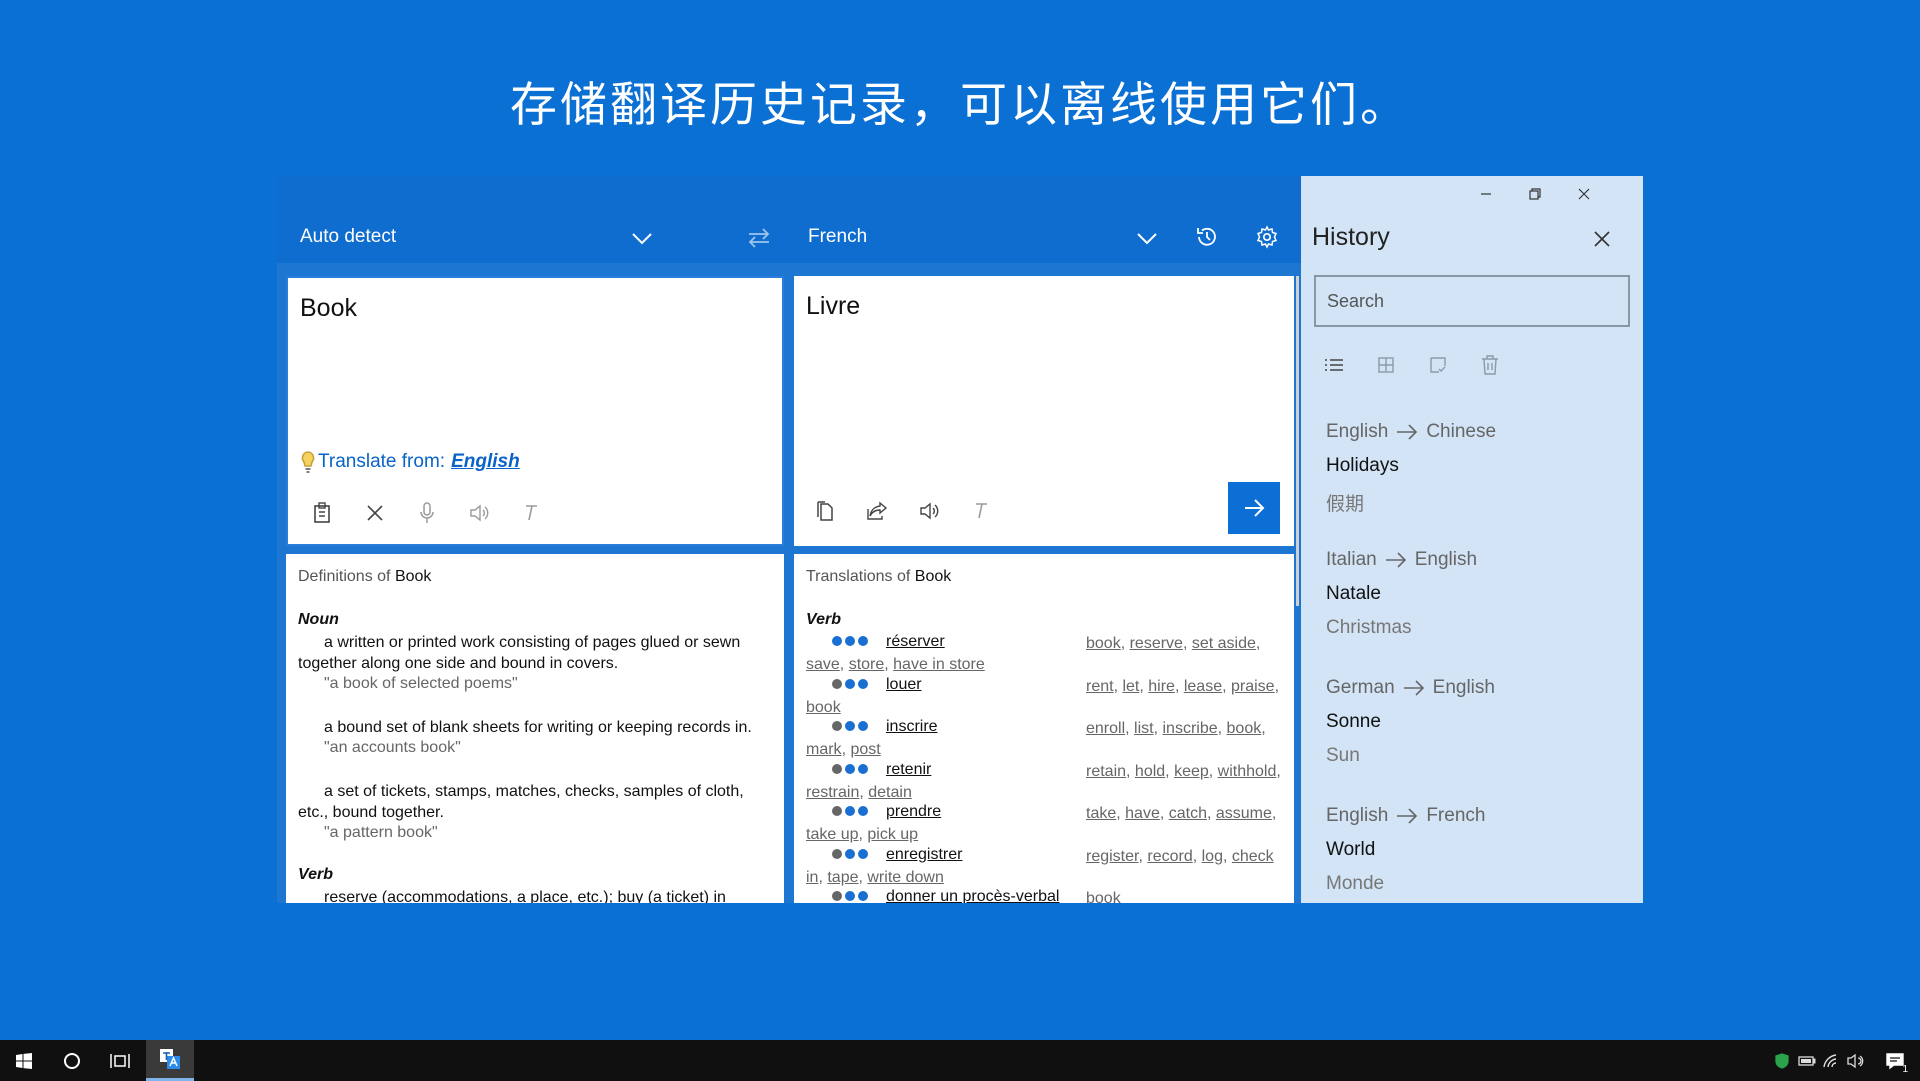  Describe the element at coordinates (973, 895) in the screenshot. I see `translation-word-link: donner un procès-verbal` at that location.